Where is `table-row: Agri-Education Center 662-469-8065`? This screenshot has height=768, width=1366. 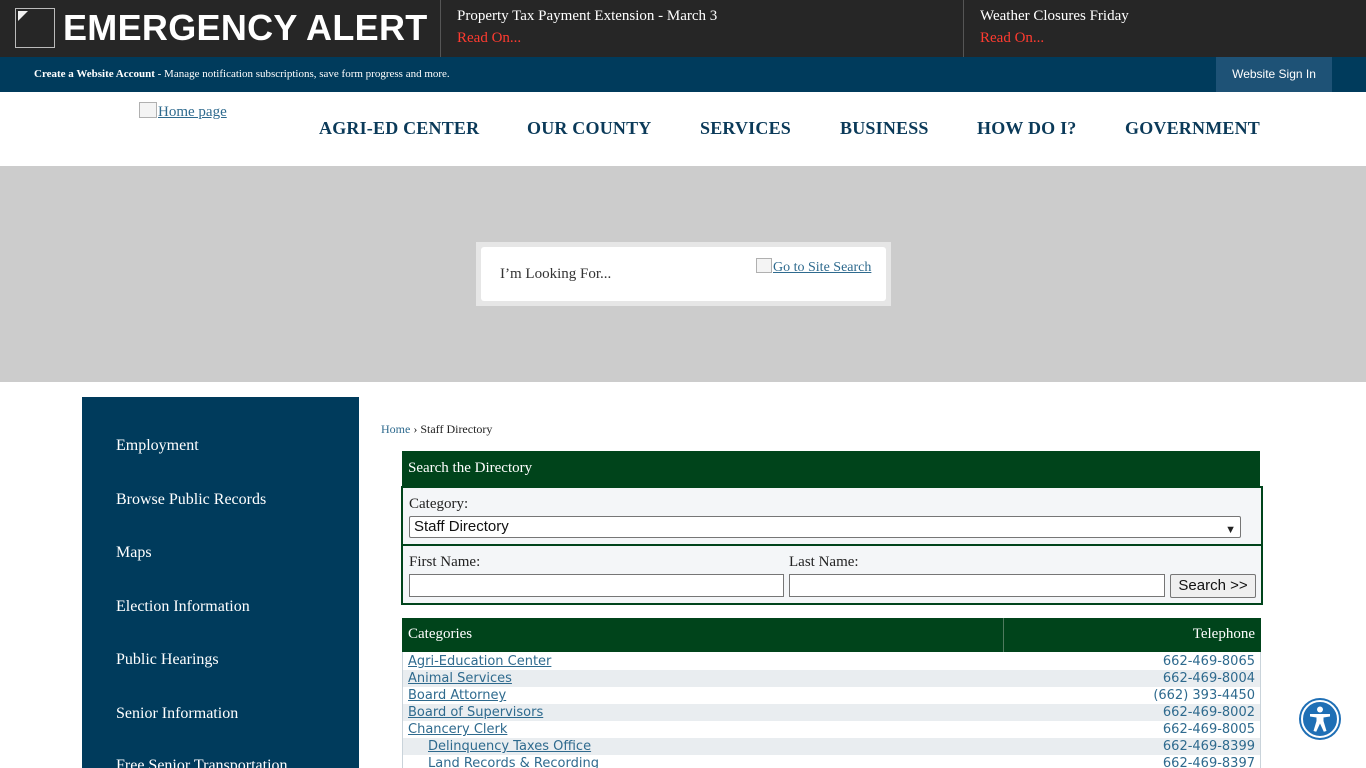 table-row: Agri-Education Center 662-469-8065 is located at coordinates (831, 661).